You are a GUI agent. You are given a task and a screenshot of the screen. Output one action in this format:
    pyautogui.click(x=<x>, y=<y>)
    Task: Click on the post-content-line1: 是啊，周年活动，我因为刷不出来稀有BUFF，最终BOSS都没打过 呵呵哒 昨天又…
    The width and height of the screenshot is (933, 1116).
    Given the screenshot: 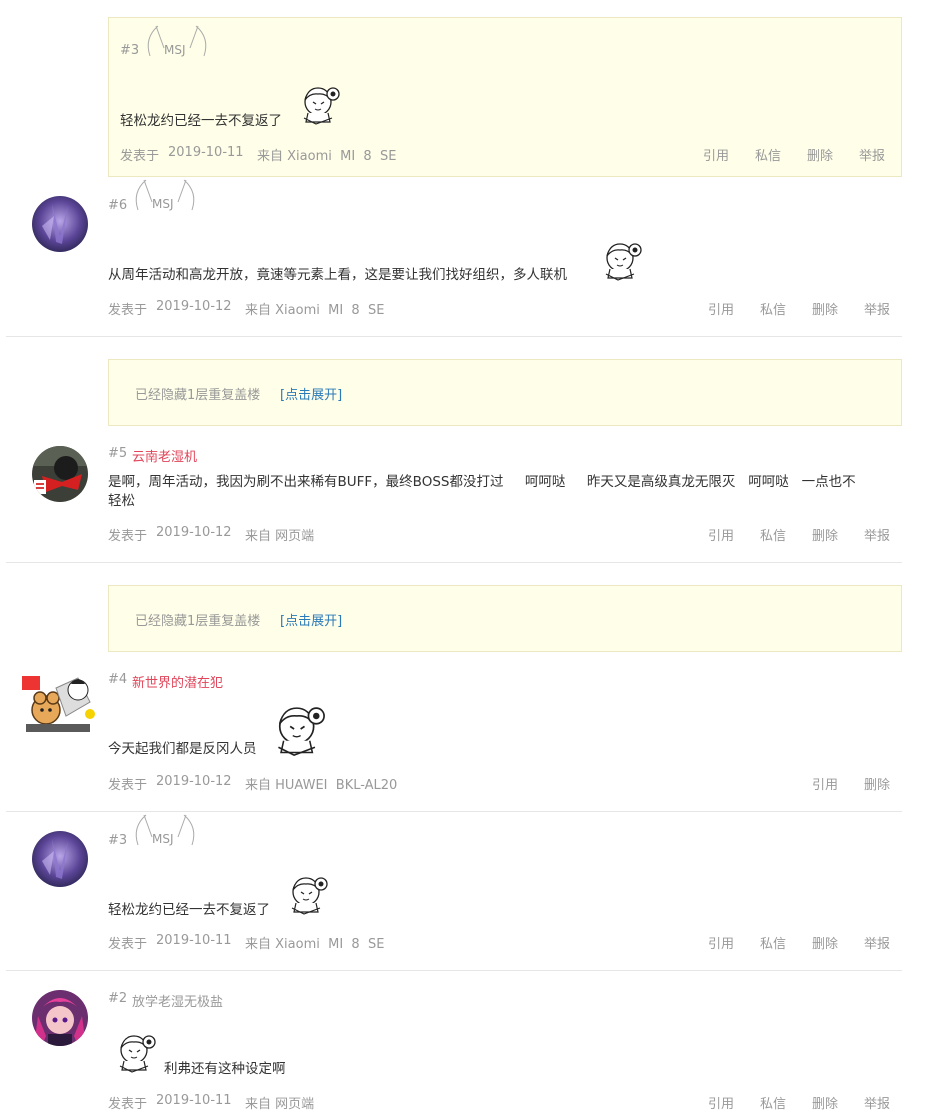 What is the action you would take?
    pyautogui.click(x=482, y=482)
    